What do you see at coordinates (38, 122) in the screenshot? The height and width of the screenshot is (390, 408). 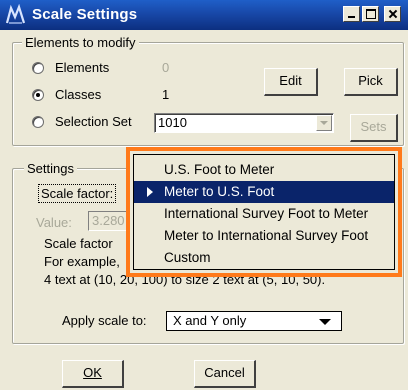 I see `selection-set-radio` at bounding box center [38, 122].